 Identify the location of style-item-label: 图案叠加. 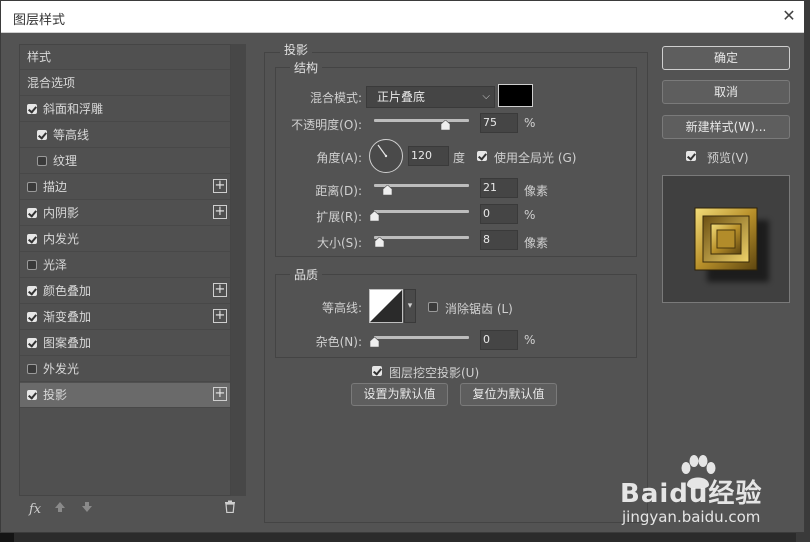
(67, 343).